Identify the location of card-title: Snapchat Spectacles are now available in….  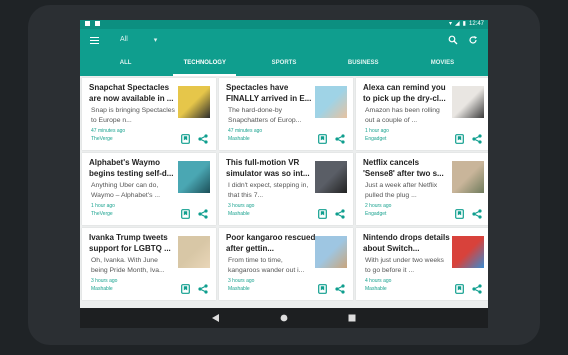
(131, 93).